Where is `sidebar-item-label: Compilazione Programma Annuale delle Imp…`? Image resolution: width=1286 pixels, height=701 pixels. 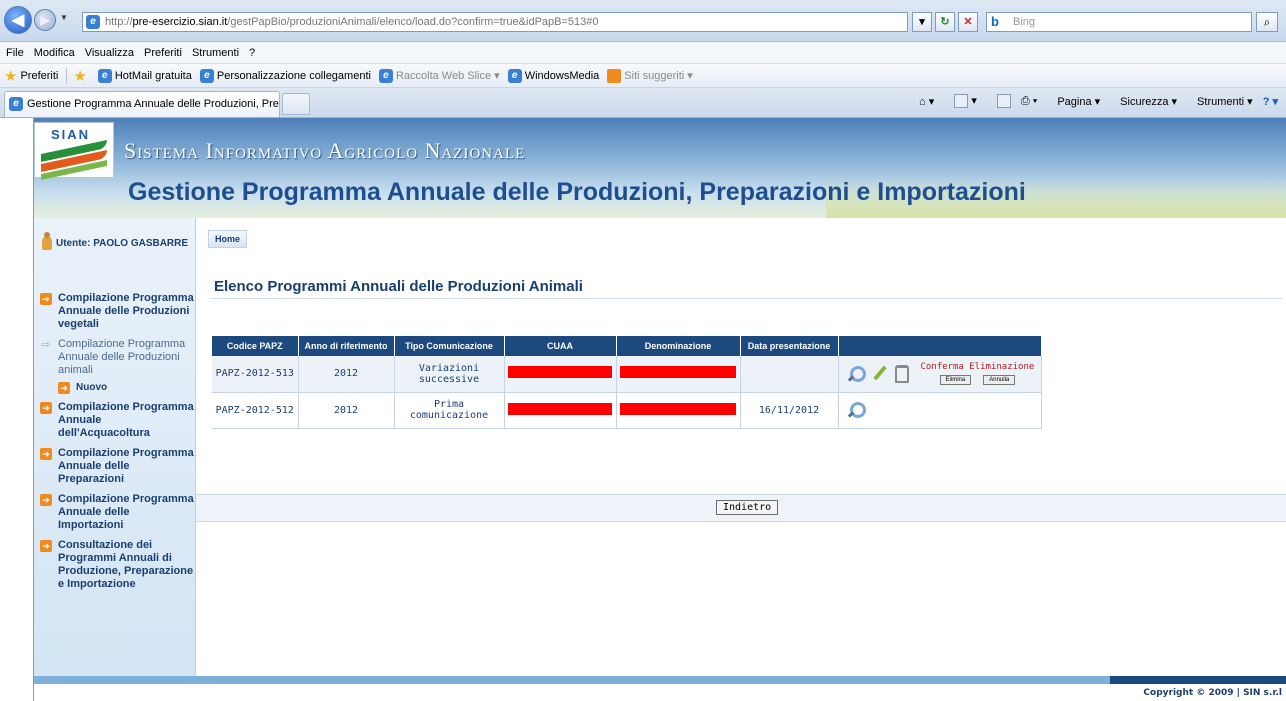 sidebar-item-label: Compilazione Programma Annuale delle Imp… is located at coordinates (126, 512).